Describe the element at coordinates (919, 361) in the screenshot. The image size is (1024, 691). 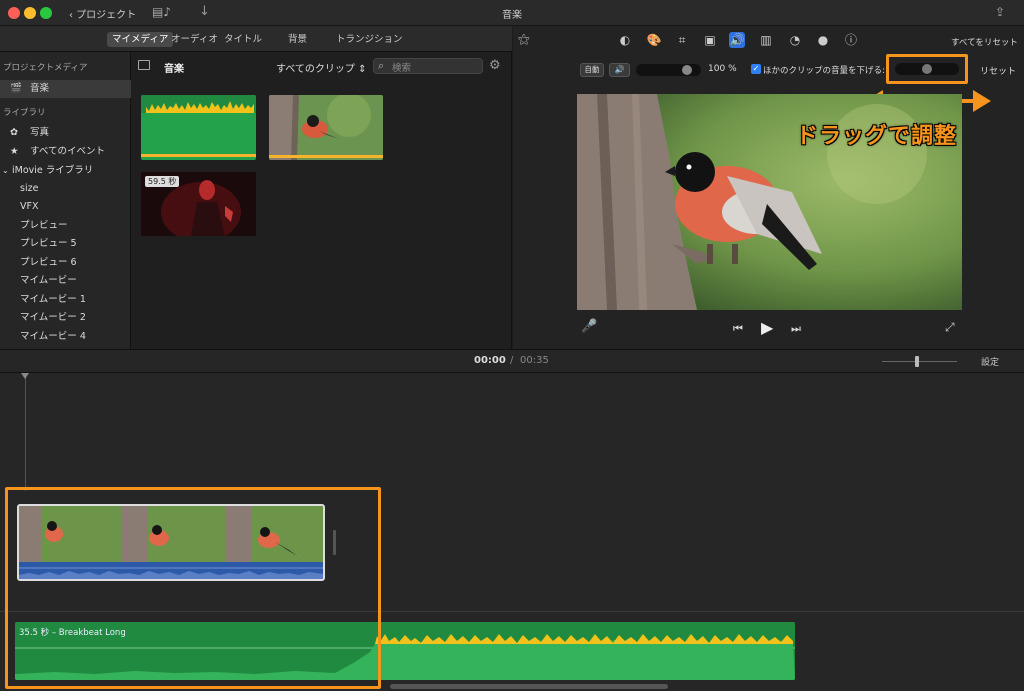
I see `zoom-slider` at that location.